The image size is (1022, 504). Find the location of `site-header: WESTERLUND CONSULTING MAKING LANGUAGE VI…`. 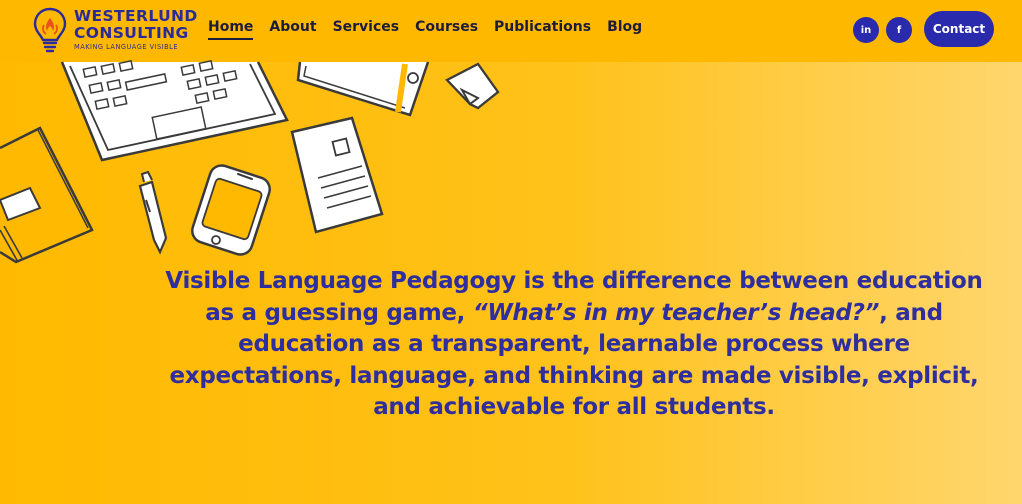

site-header: WESTERLUND CONSULTING MAKING LANGUAGE VI… is located at coordinates (511, 31).